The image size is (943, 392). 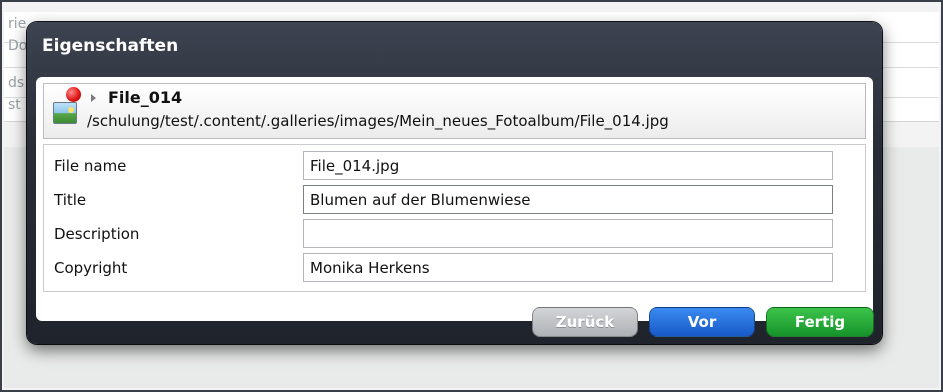 What do you see at coordinates (568, 199) in the screenshot?
I see `title-input` at bounding box center [568, 199].